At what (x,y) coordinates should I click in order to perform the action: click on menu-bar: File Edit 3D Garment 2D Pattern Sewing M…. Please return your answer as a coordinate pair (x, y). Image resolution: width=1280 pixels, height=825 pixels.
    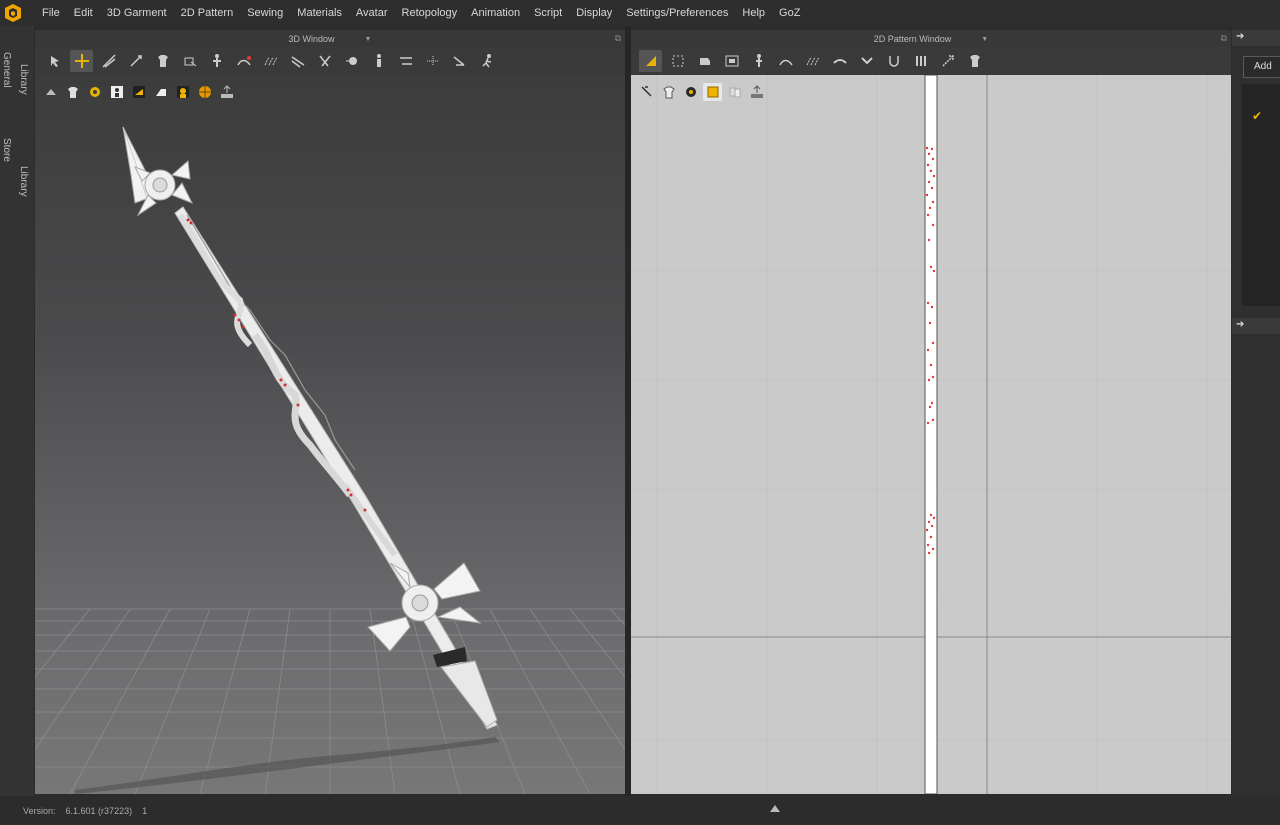
    Looking at the image, I should click on (640, 13).